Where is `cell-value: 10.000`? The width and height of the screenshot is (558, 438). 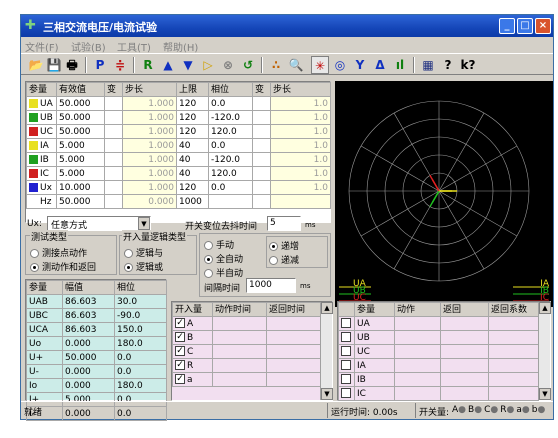 cell-value: 10.000 is located at coordinates (80, 187).